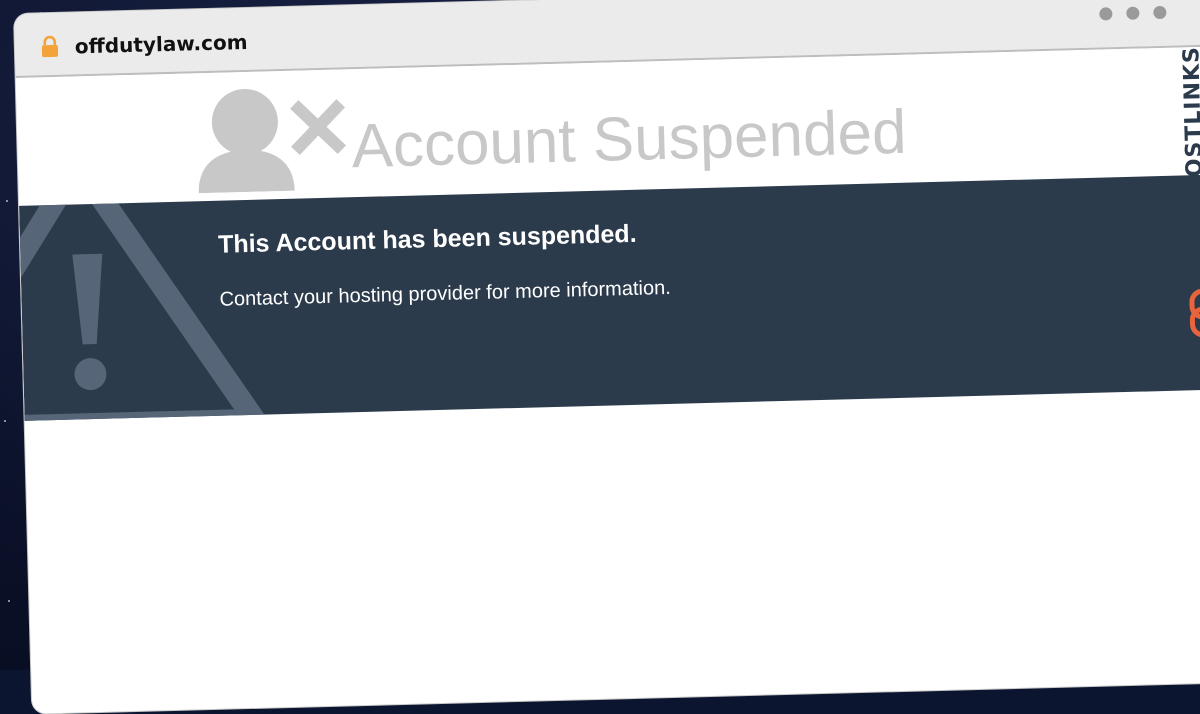 This screenshot has width=1200, height=714. What do you see at coordinates (161, 44) in the screenshot?
I see `address-bar-url: offdutylaw.com` at bounding box center [161, 44].